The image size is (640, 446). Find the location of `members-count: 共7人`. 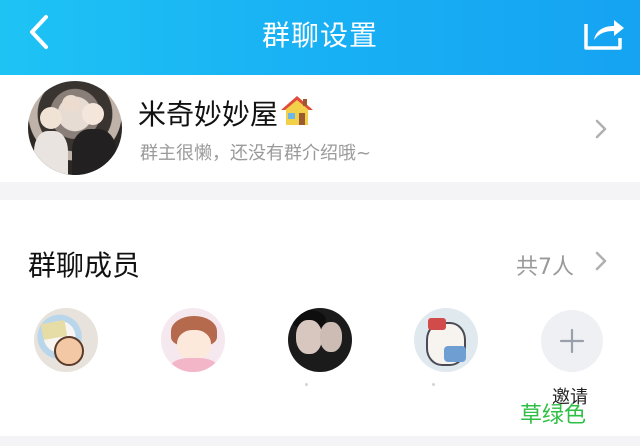

members-count: 共7人 is located at coordinates (545, 265).